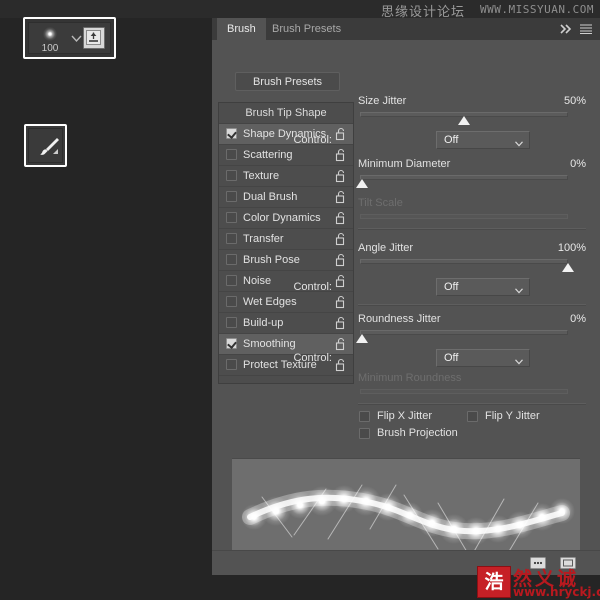  Describe the element at coordinates (306, 29) in the screenshot. I see `tab-brush-presets: Brush Presets` at that location.